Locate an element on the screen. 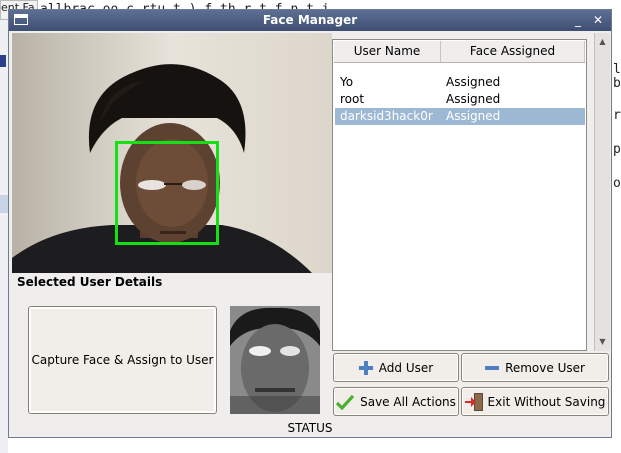 The image size is (621, 453). exit-without-saving-button: Exit Without Saving is located at coordinates (535, 401).